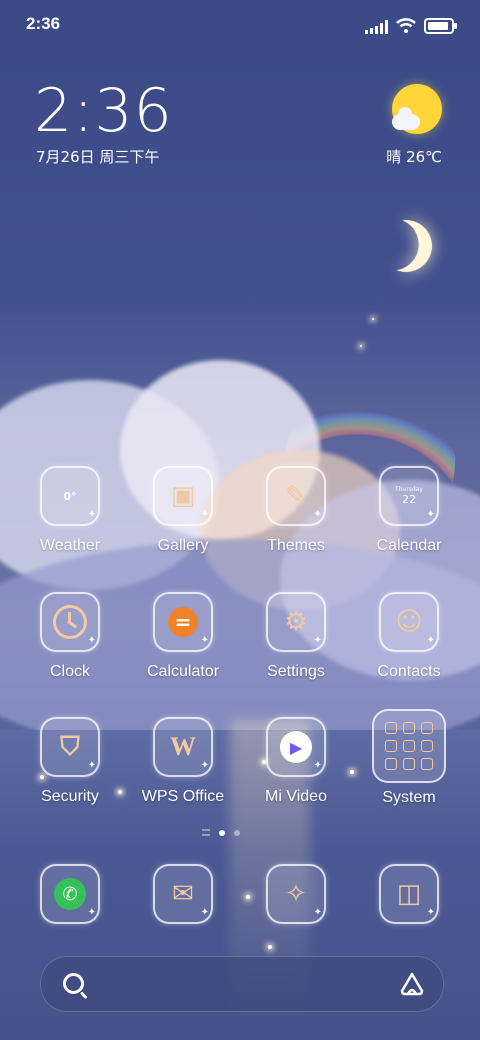  What do you see at coordinates (296, 496) in the screenshot?
I see `themes-icon: ✎` at bounding box center [296, 496].